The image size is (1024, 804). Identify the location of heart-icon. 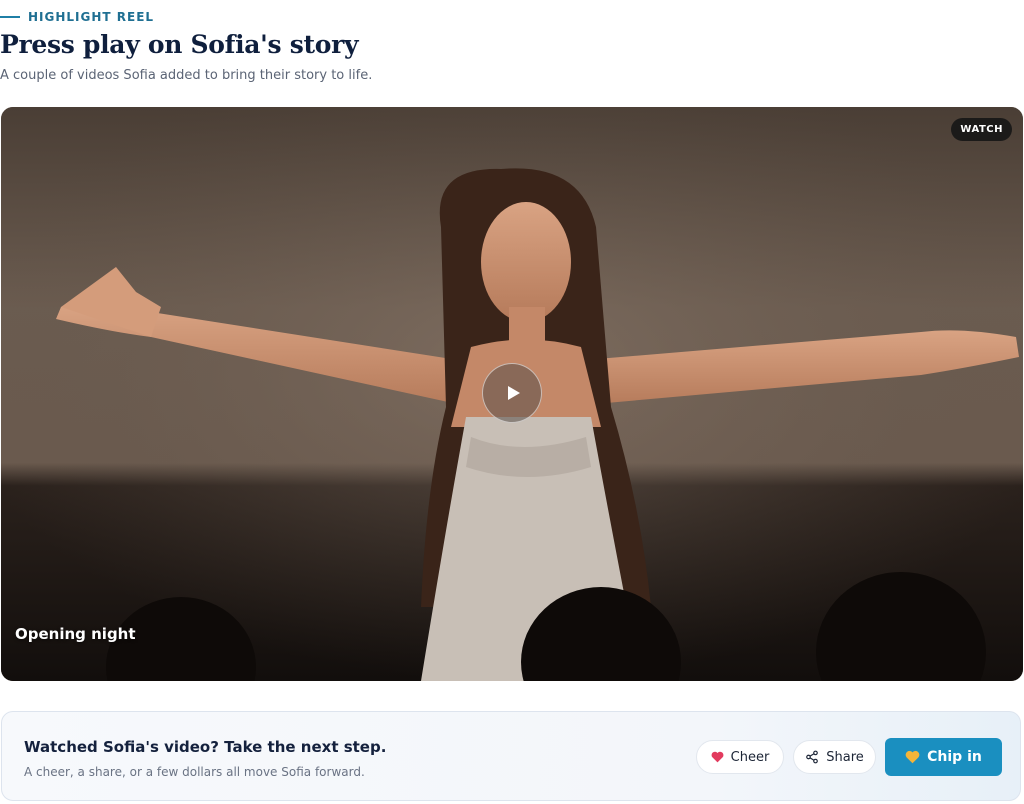
(717, 757).